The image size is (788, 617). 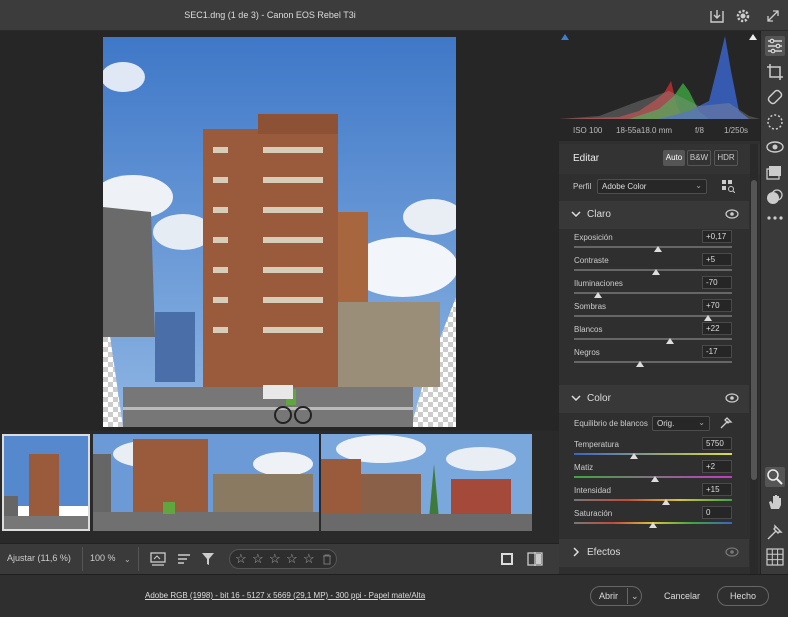 What do you see at coordinates (609, 596) in the screenshot?
I see `open-label: Abrir` at bounding box center [609, 596].